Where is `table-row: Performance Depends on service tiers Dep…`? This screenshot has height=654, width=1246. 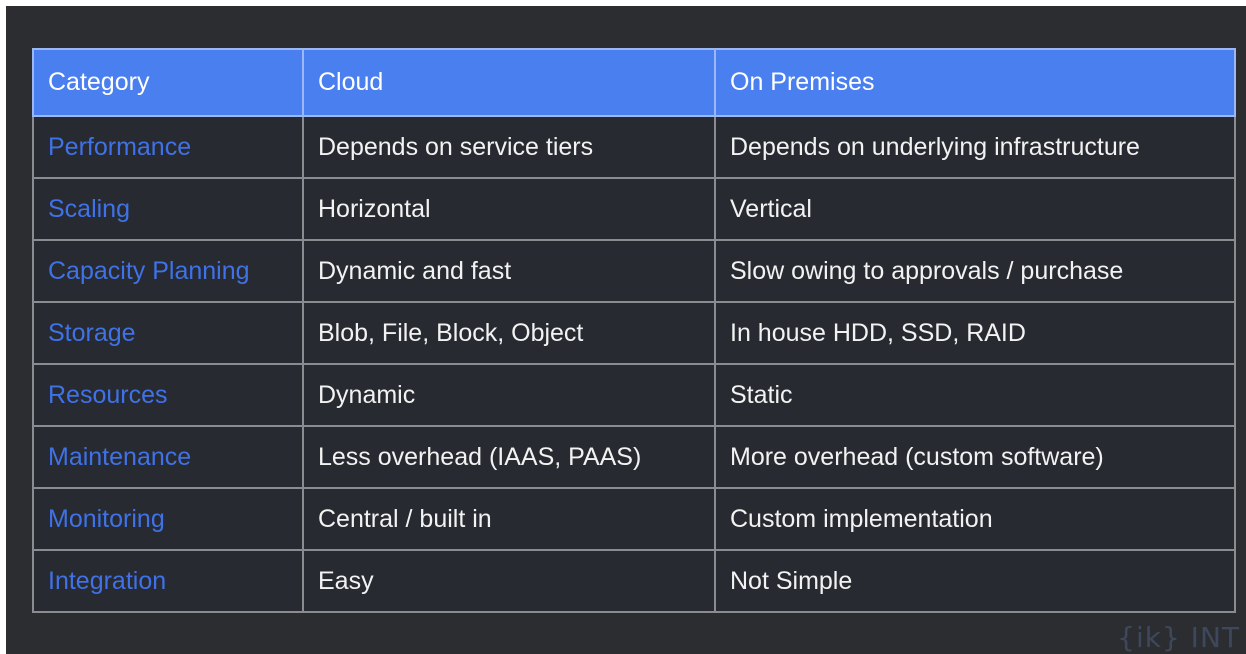
table-row: Performance Depends on service tiers Dep… is located at coordinates (634, 147).